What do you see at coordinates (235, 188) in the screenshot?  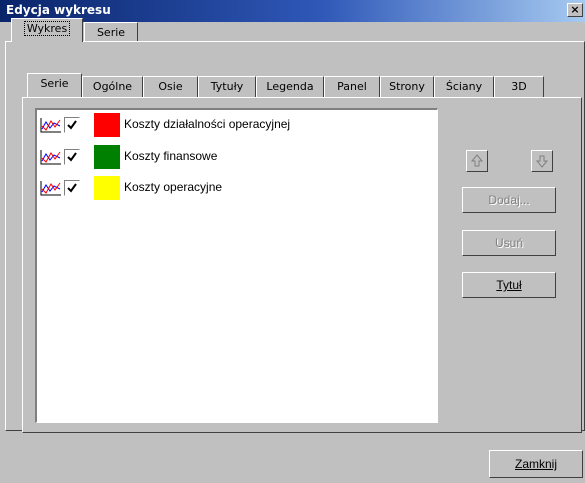 I see `series-row: Koszty operacyjne` at bounding box center [235, 188].